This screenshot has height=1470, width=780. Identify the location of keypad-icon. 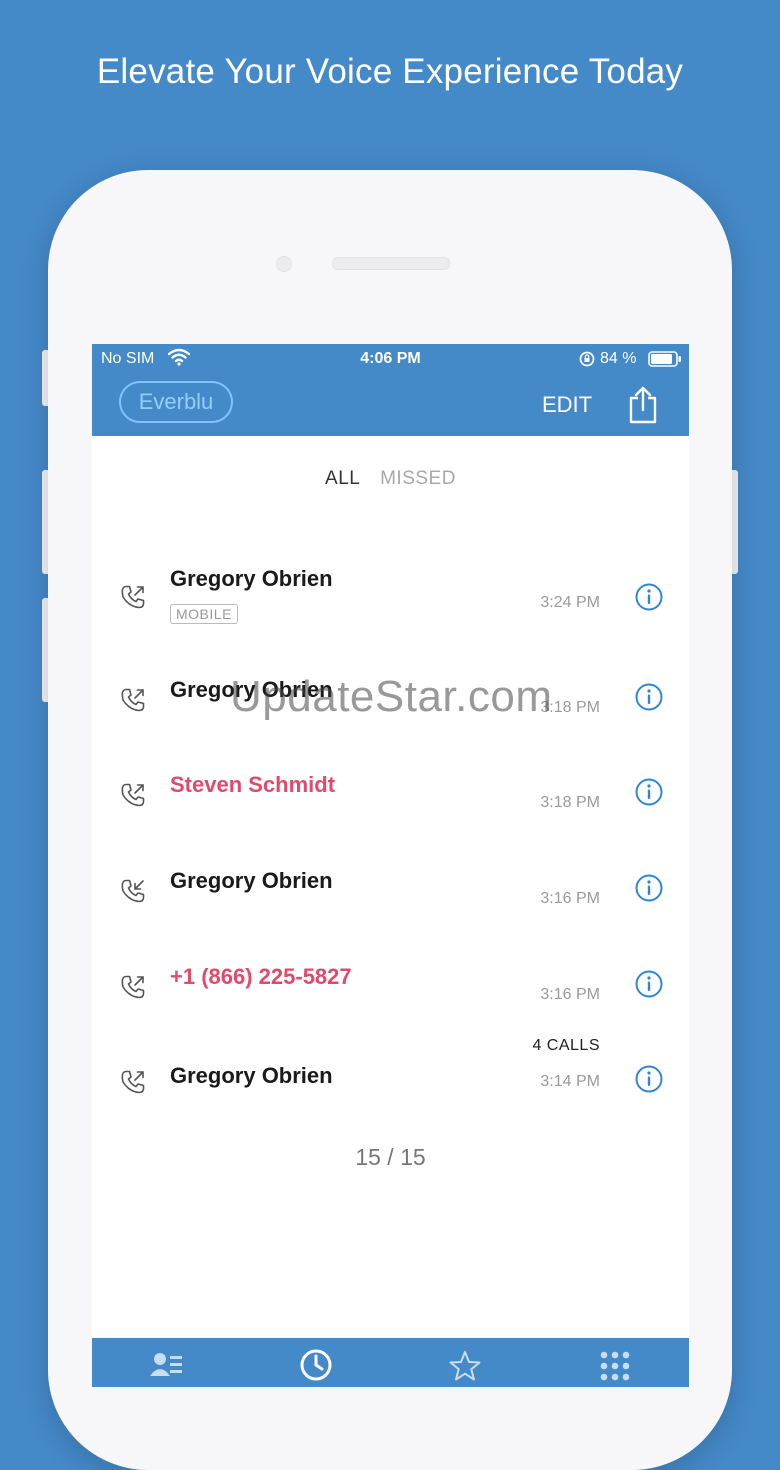
(615, 1368).